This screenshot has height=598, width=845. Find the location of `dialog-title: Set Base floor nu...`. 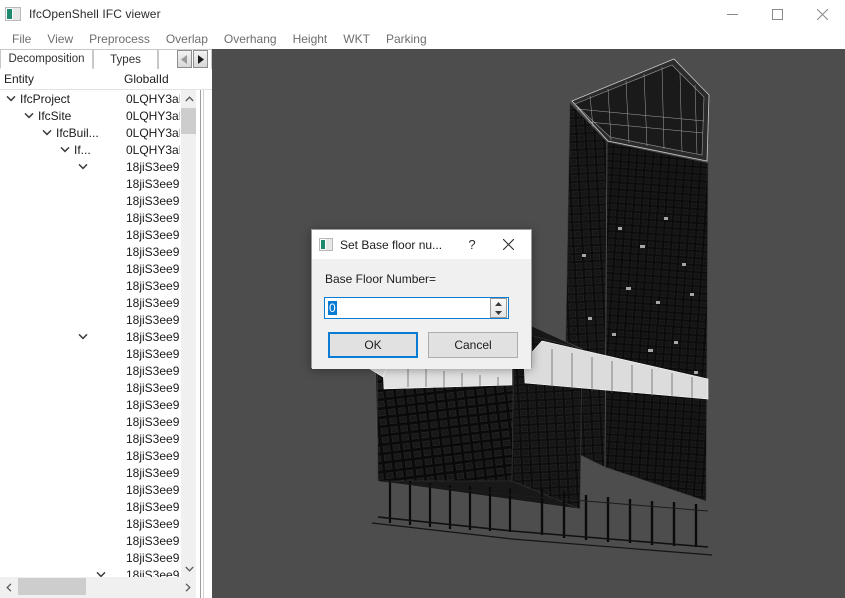

dialog-title: Set Base floor nu... is located at coordinates (391, 244).